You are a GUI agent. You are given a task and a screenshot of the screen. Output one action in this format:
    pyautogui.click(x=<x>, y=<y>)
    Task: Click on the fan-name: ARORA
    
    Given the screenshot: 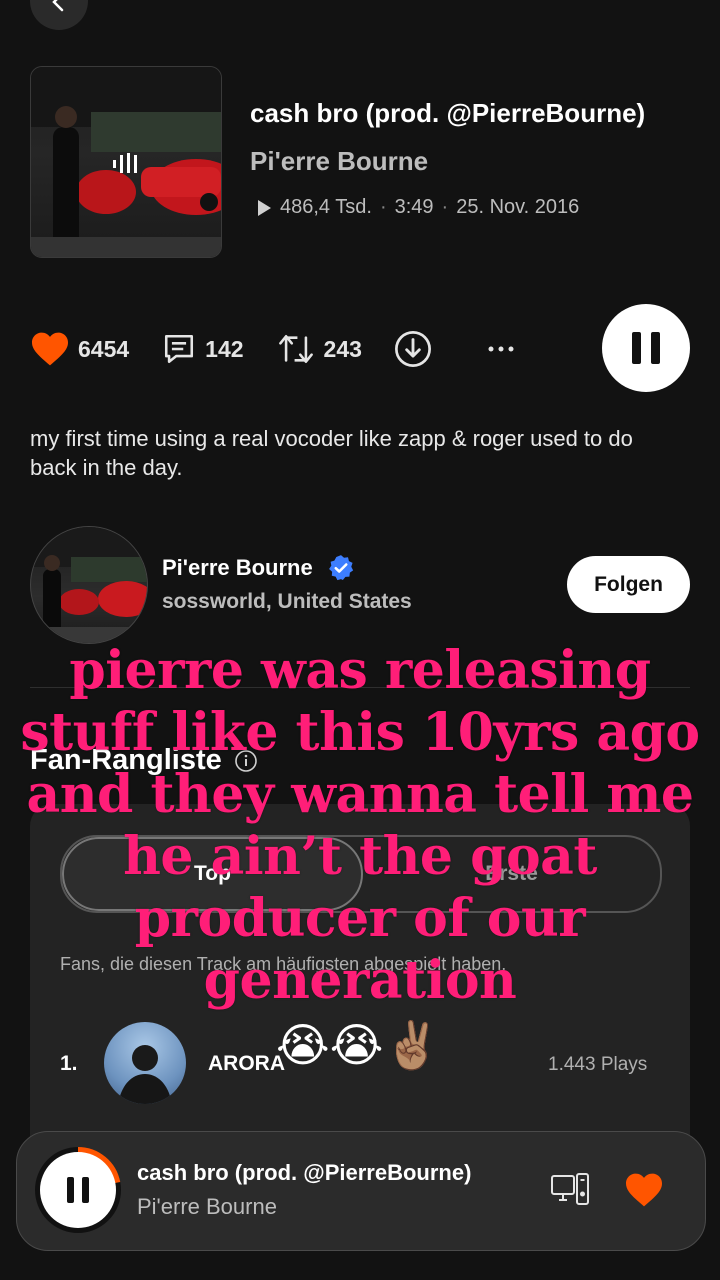 What is the action you would take?
    pyautogui.click(x=246, y=1064)
    